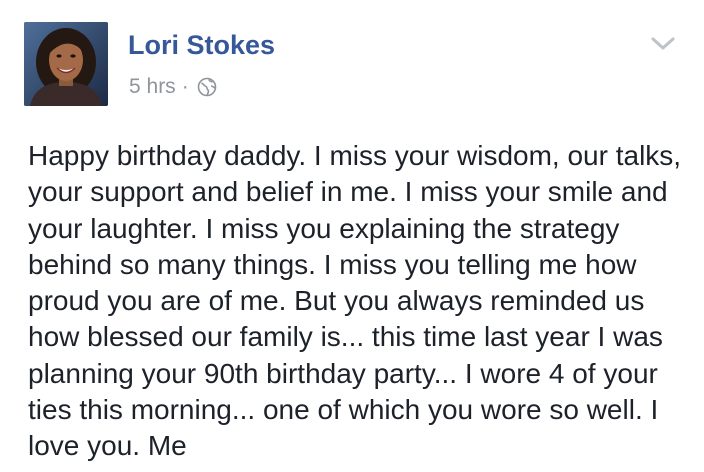 The height and width of the screenshot is (472, 704). What do you see at coordinates (207, 87) in the screenshot?
I see `globe-icon` at bounding box center [207, 87].